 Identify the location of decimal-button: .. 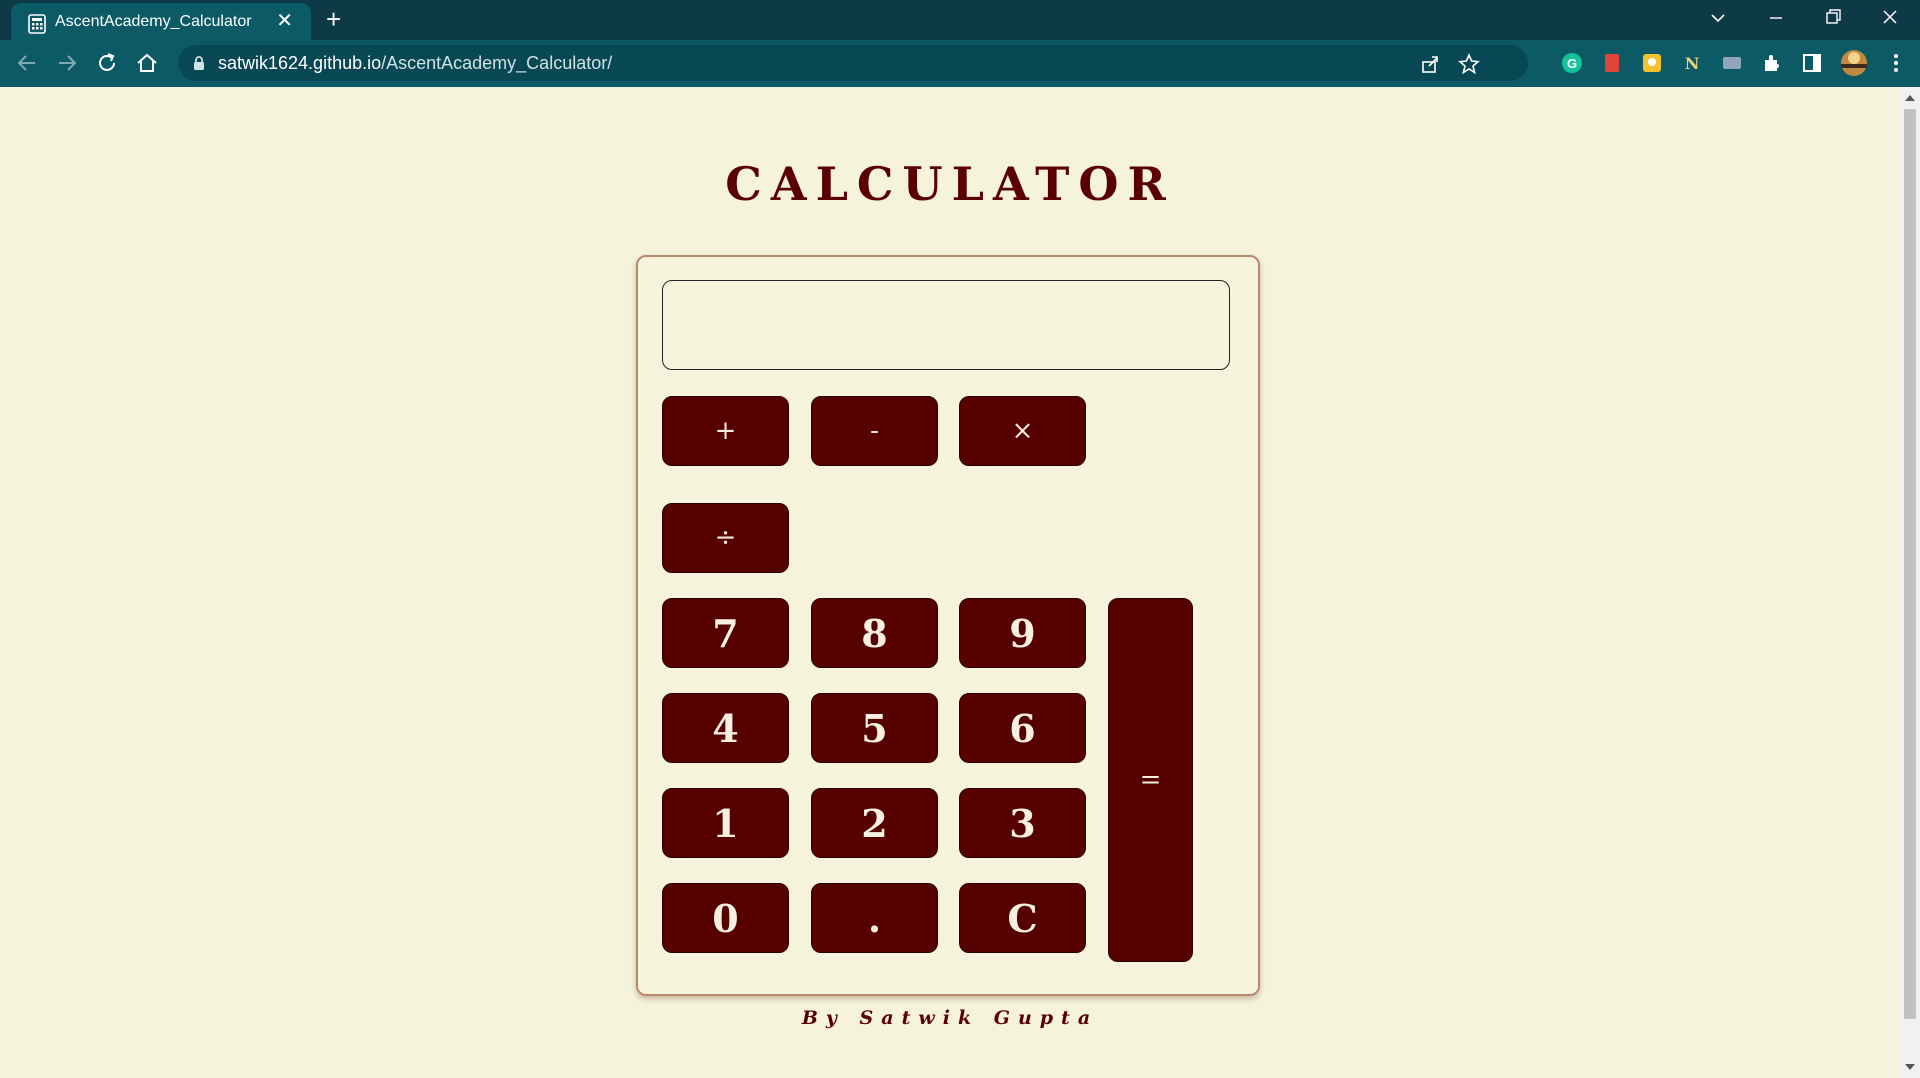
(874, 918).